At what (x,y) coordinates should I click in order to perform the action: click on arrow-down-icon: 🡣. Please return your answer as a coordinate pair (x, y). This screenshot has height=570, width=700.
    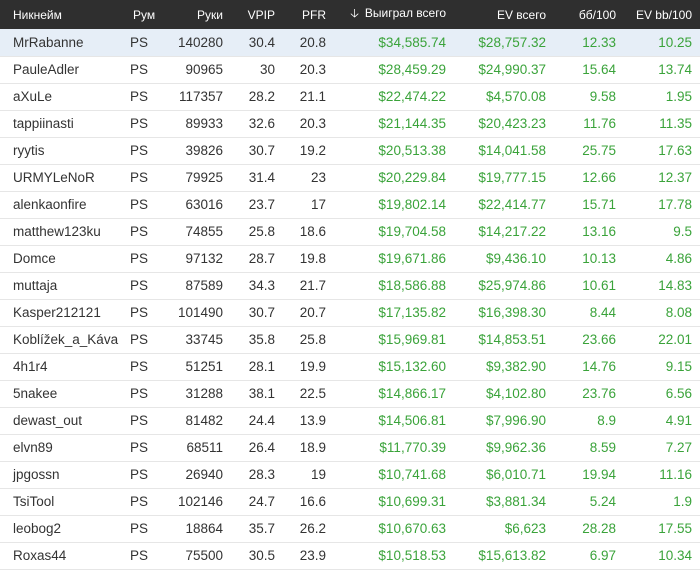
    Looking at the image, I should click on (354, 13).